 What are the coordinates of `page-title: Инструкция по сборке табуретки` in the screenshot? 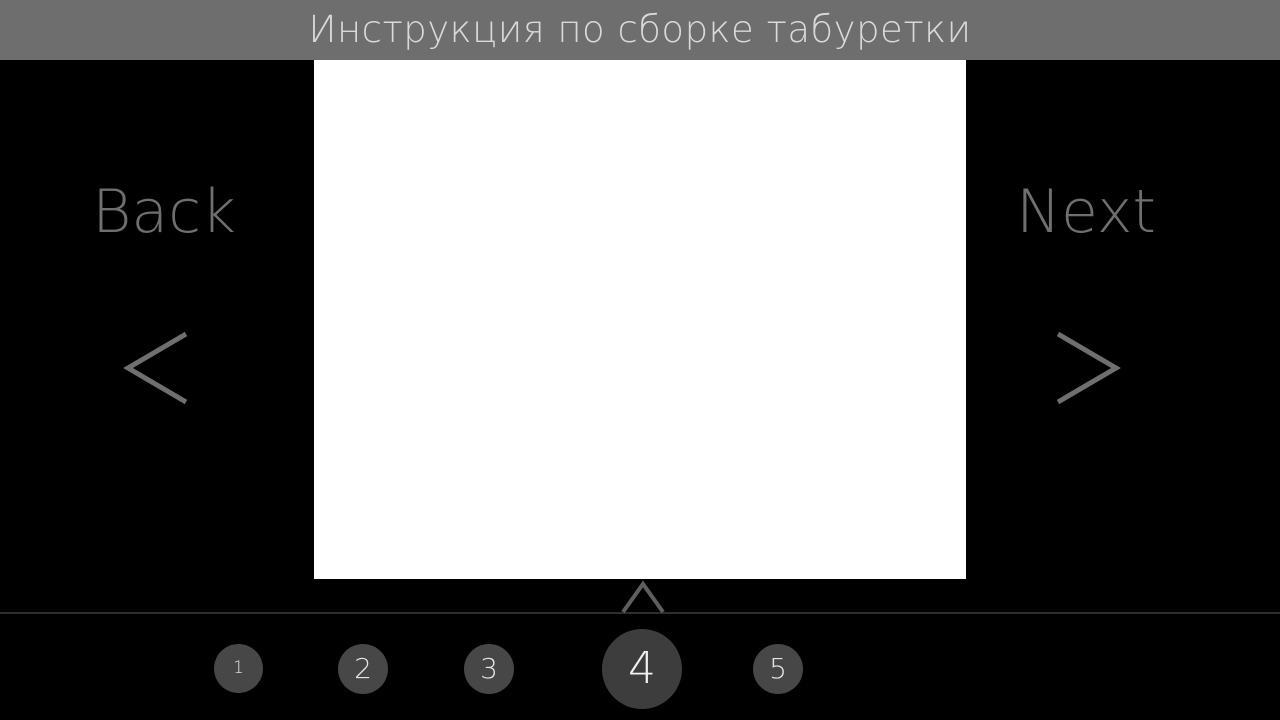 It's located at (640, 29).